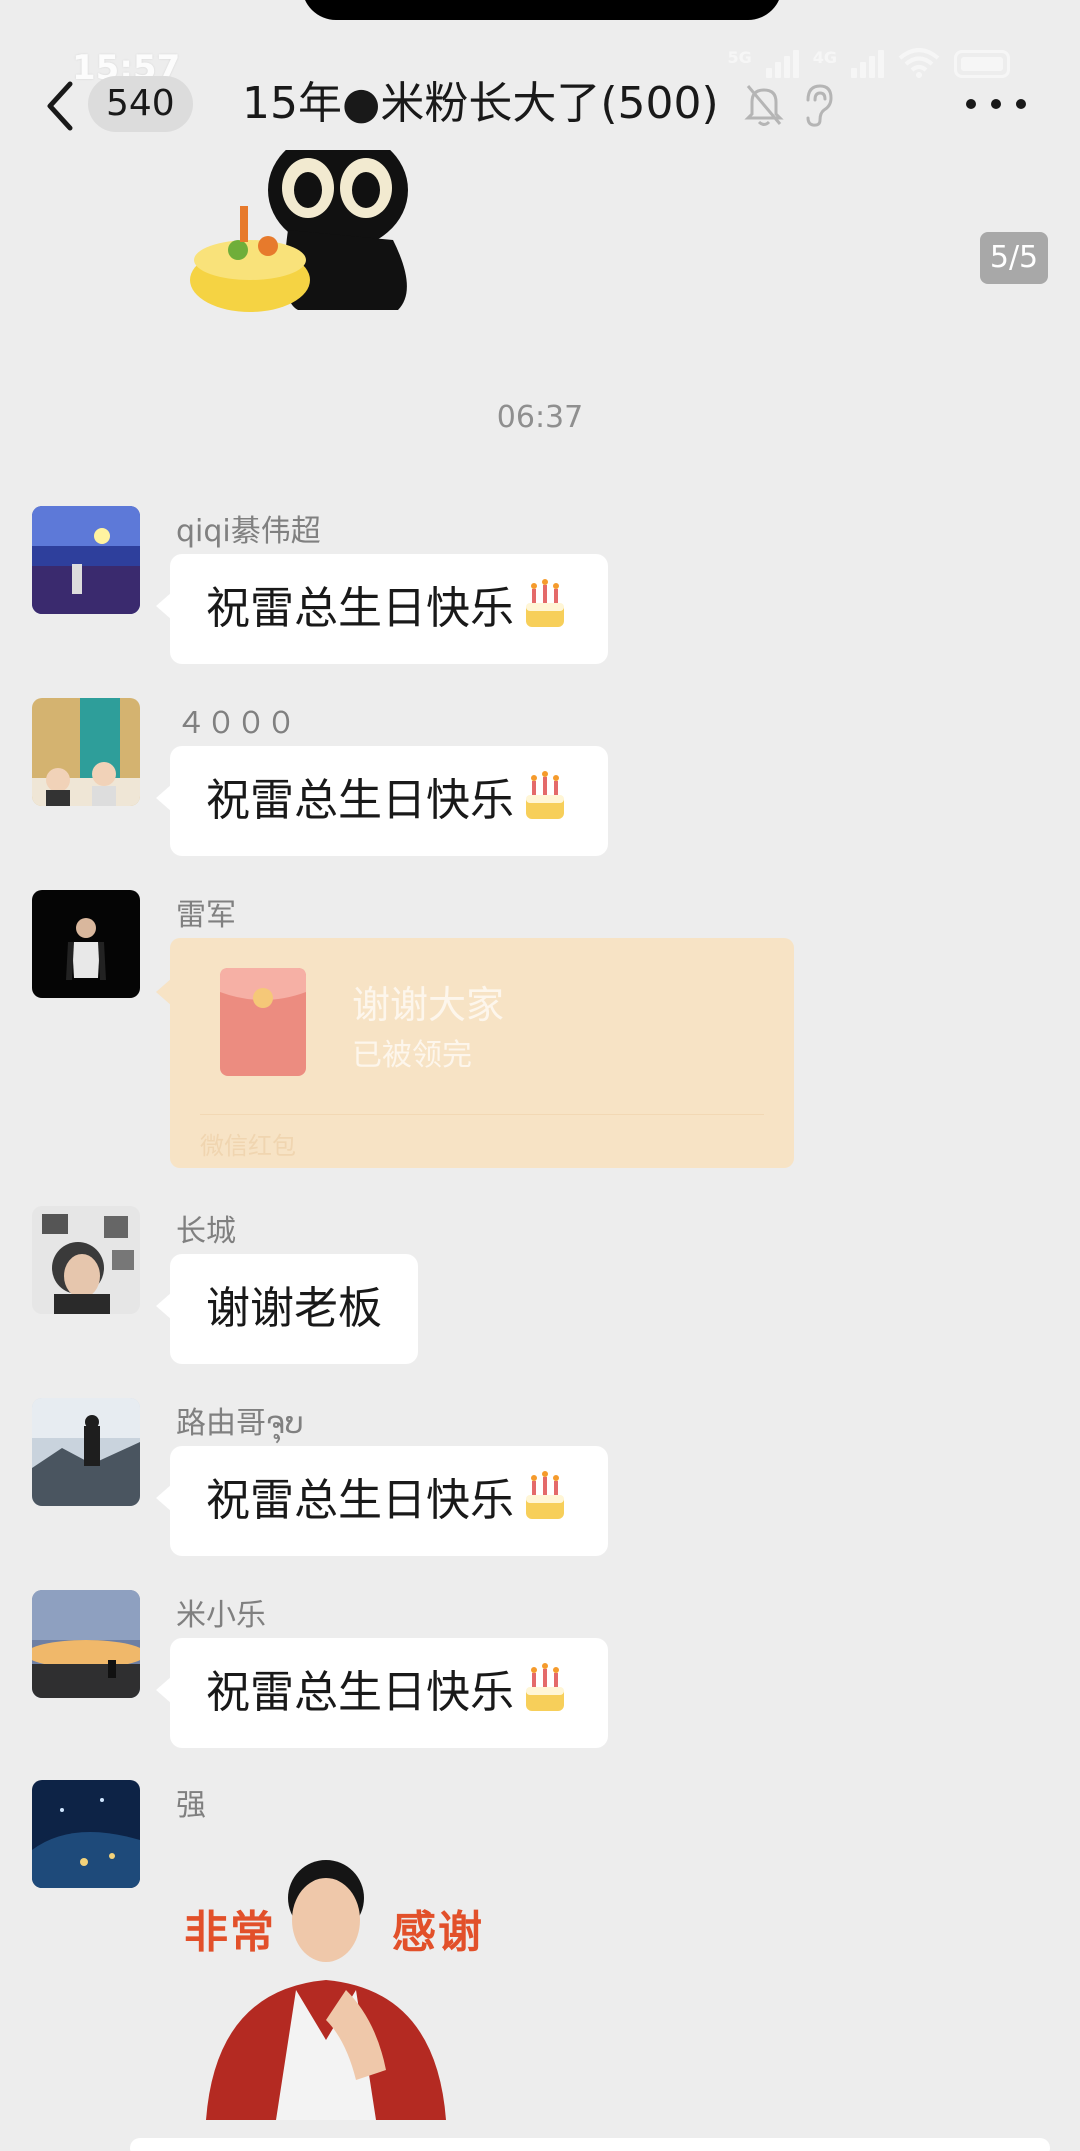  What do you see at coordinates (308, 235) in the screenshot?
I see `cat-cake-sticker` at bounding box center [308, 235].